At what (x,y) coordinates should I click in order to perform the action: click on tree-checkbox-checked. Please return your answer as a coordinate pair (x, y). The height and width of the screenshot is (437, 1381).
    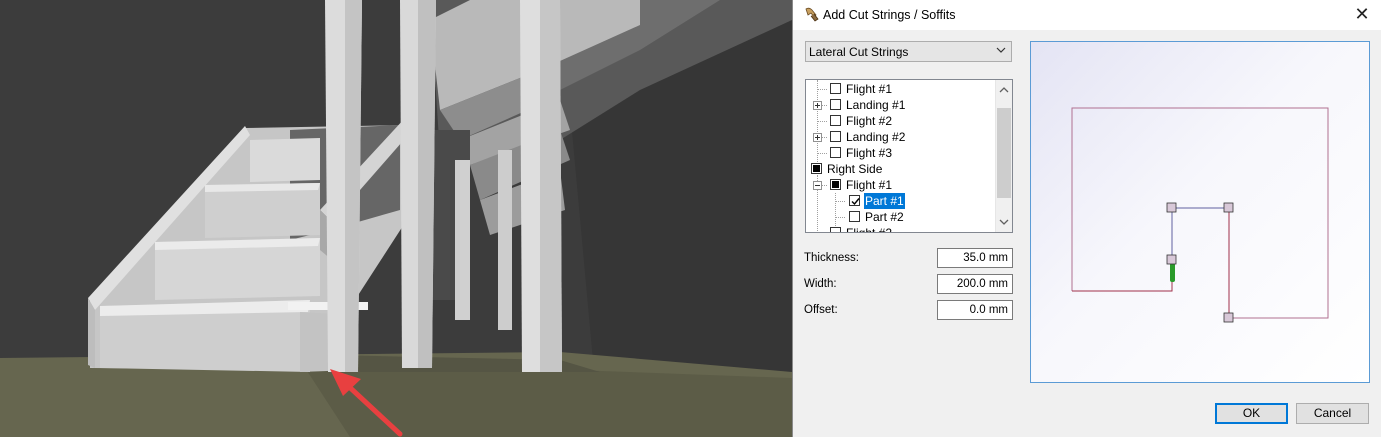
    Looking at the image, I should click on (854, 200).